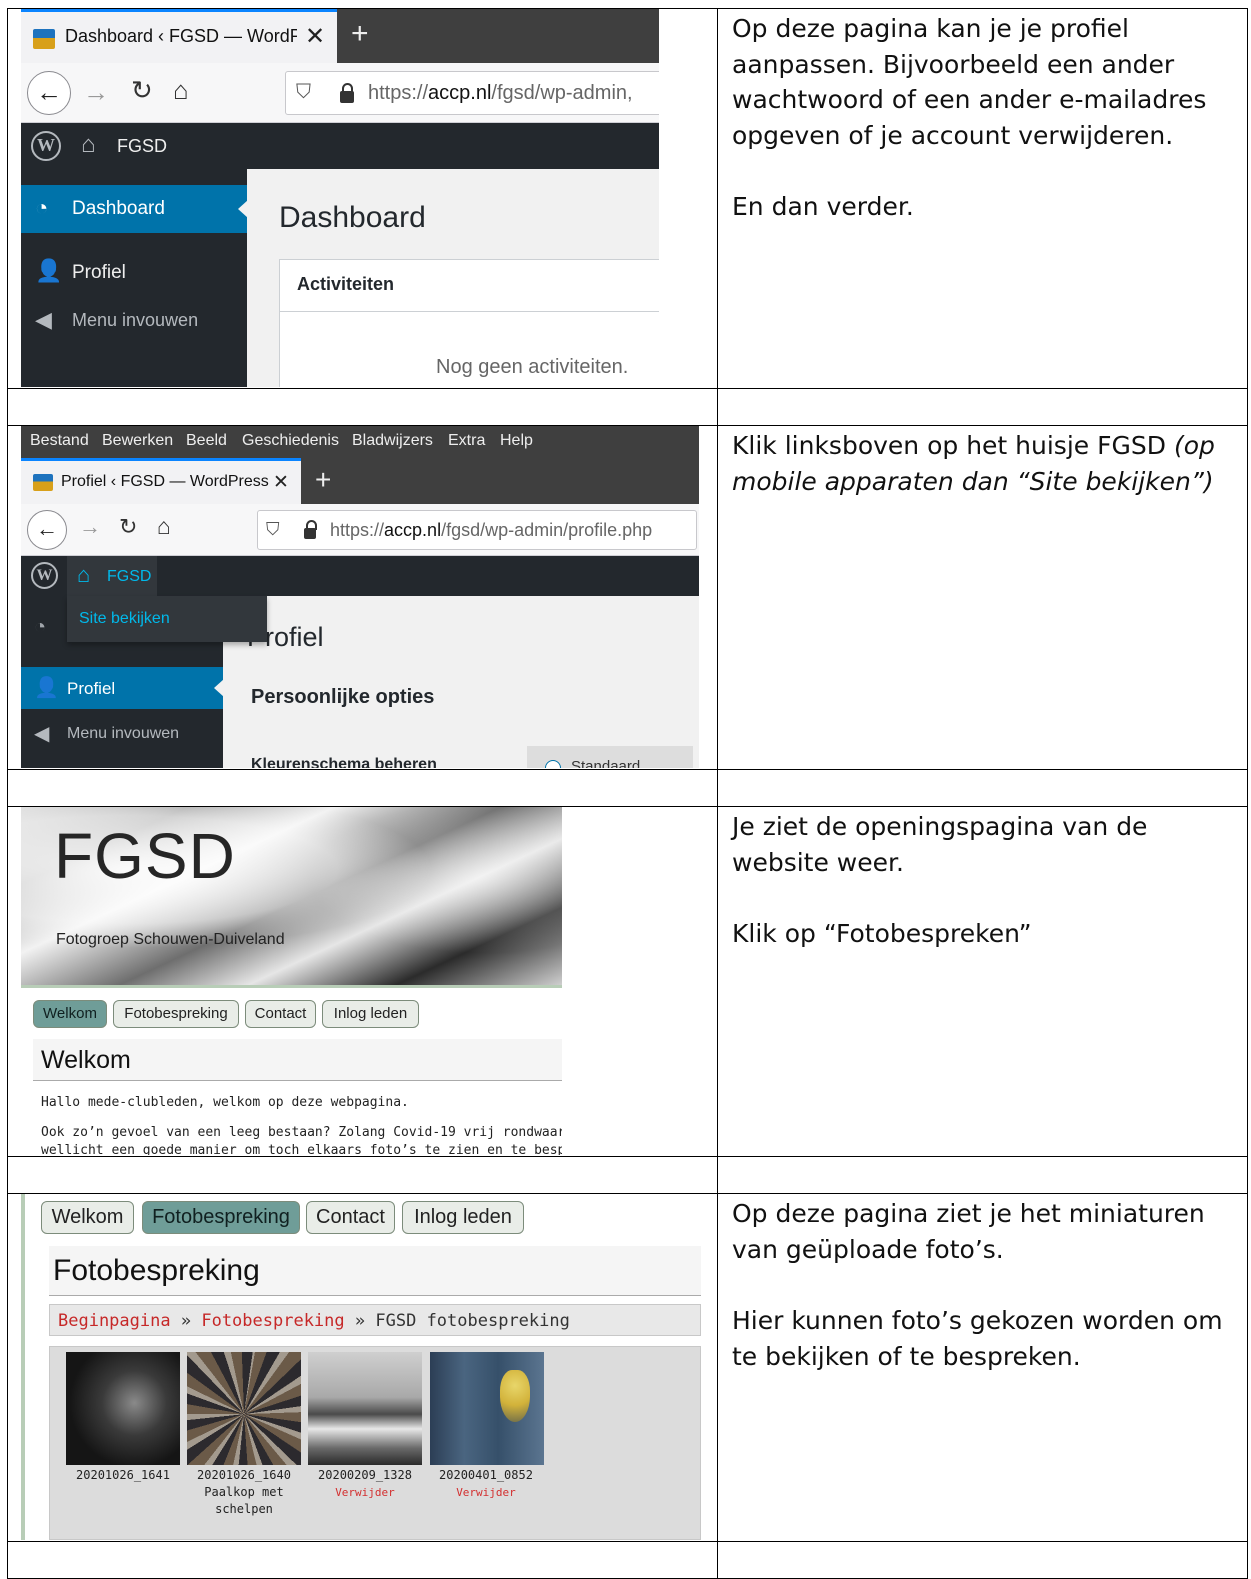  I want to click on browser-tab: Profiel ‹ FGSD — WordPress ✕, so click(161, 481).